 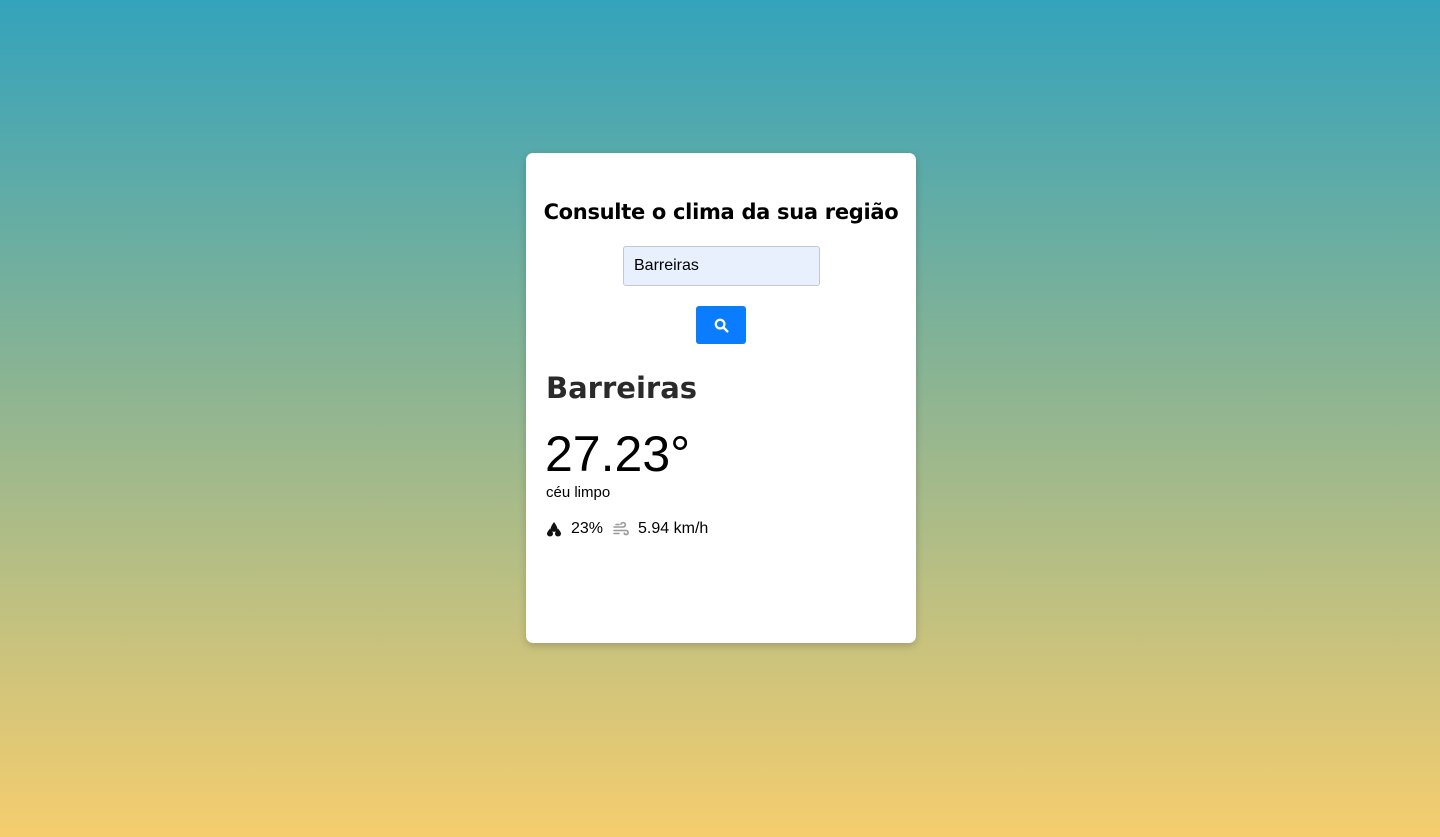 I want to click on weather-details: 23% 5.94 km/h, so click(x=632, y=529).